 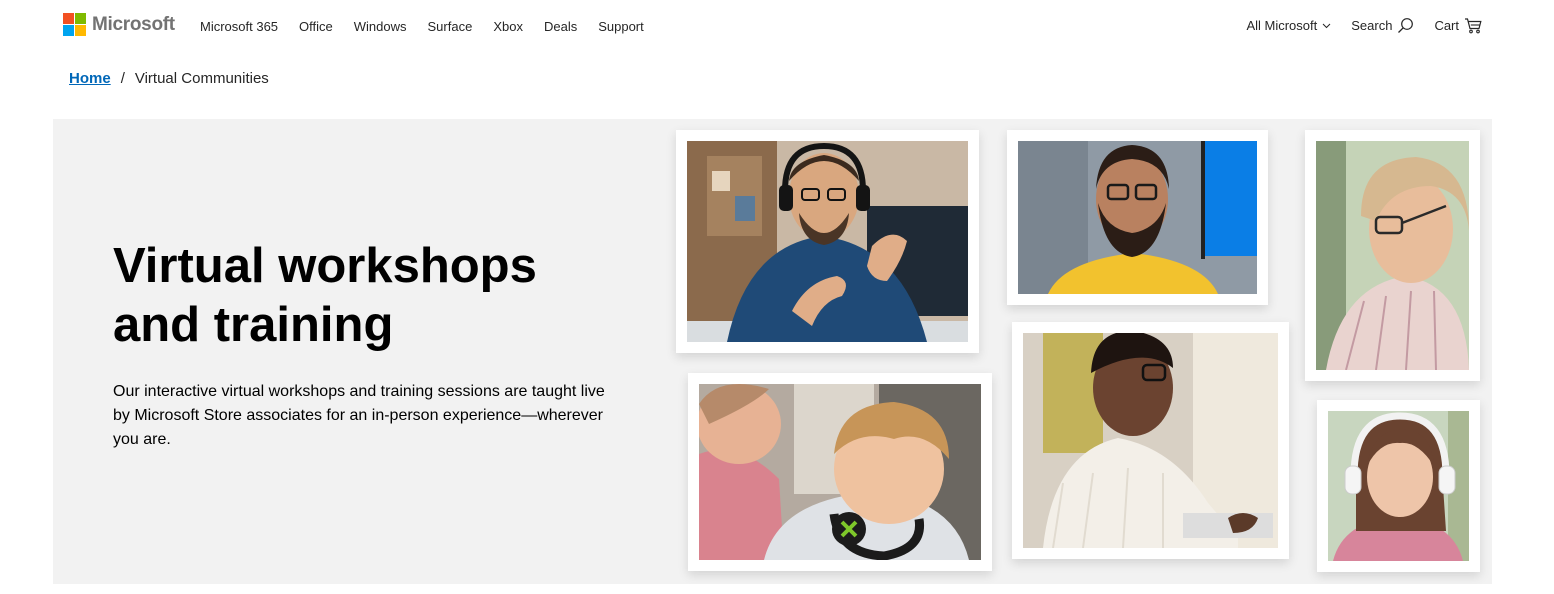 What do you see at coordinates (133, 24) in the screenshot?
I see `logo-text: Microsoft` at bounding box center [133, 24].